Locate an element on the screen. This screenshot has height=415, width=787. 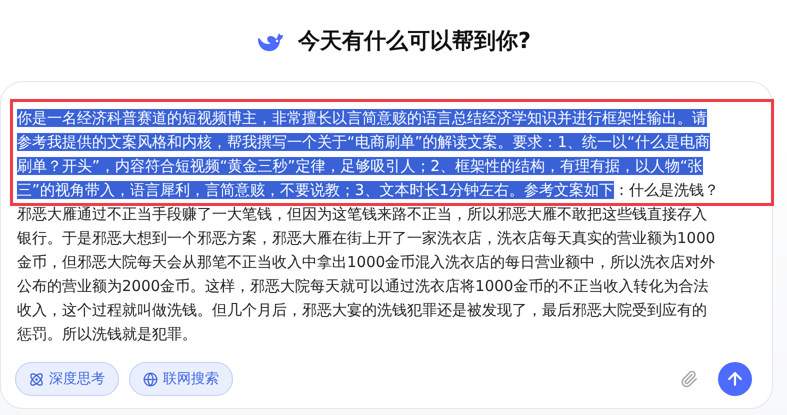
toggle-button: 联网搜索 is located at coordinates (181, 379).